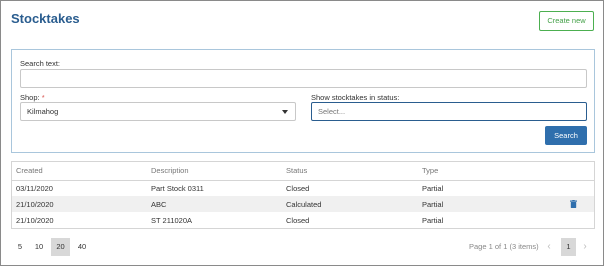 This screenshot has width=604, height=266. Describe the element at coordinates (158, 111) in the screenshot. I see `shop-select: Kilmahog` at that location.